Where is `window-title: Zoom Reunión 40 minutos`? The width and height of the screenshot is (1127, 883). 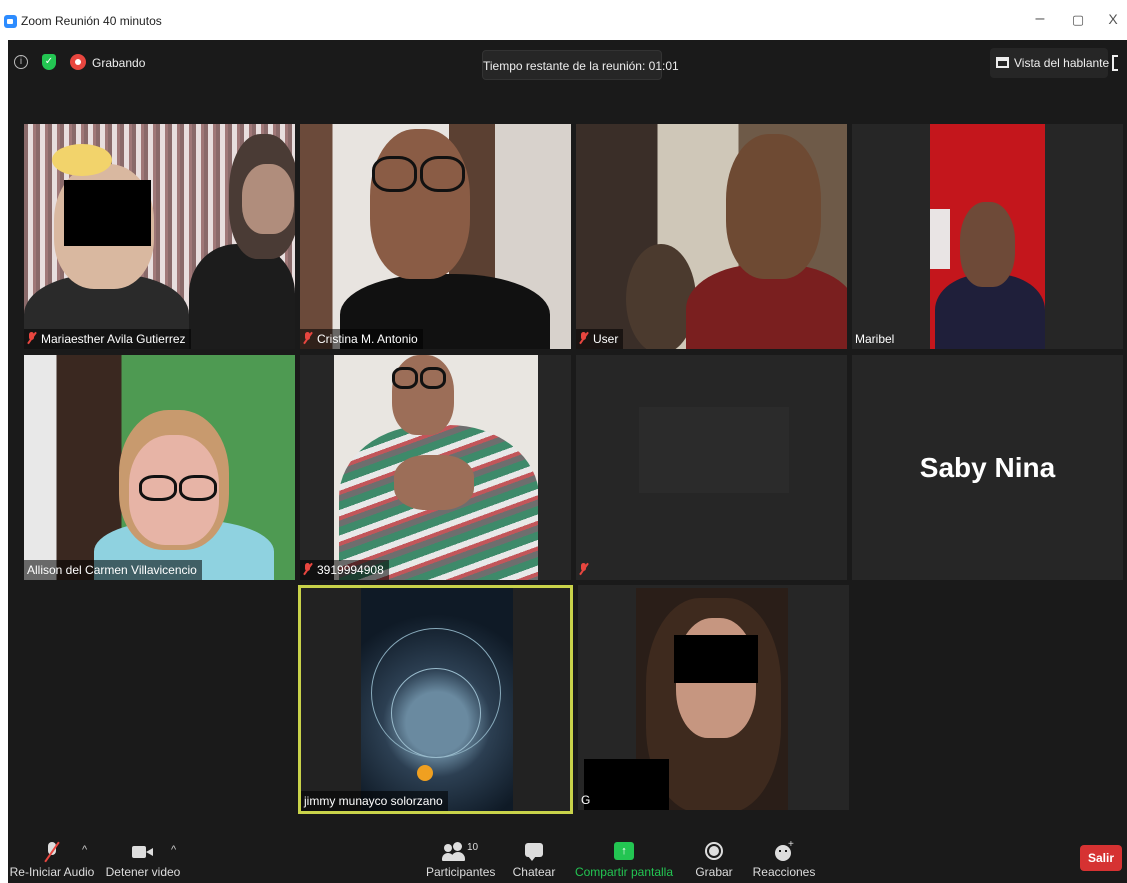 window-title: Zoom Reunión 40 minutos is located at coordinates (91, 21).